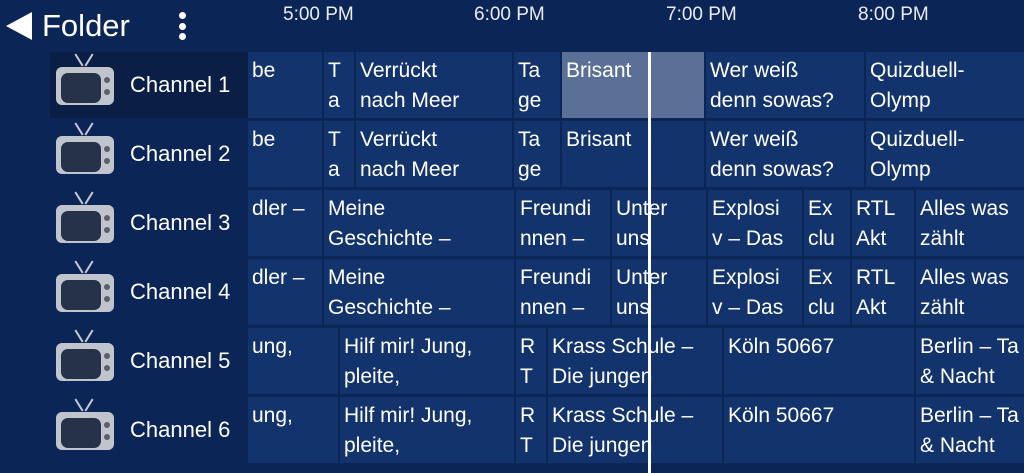  I want to click on channel-name: Channel 5, so click(180, 360).